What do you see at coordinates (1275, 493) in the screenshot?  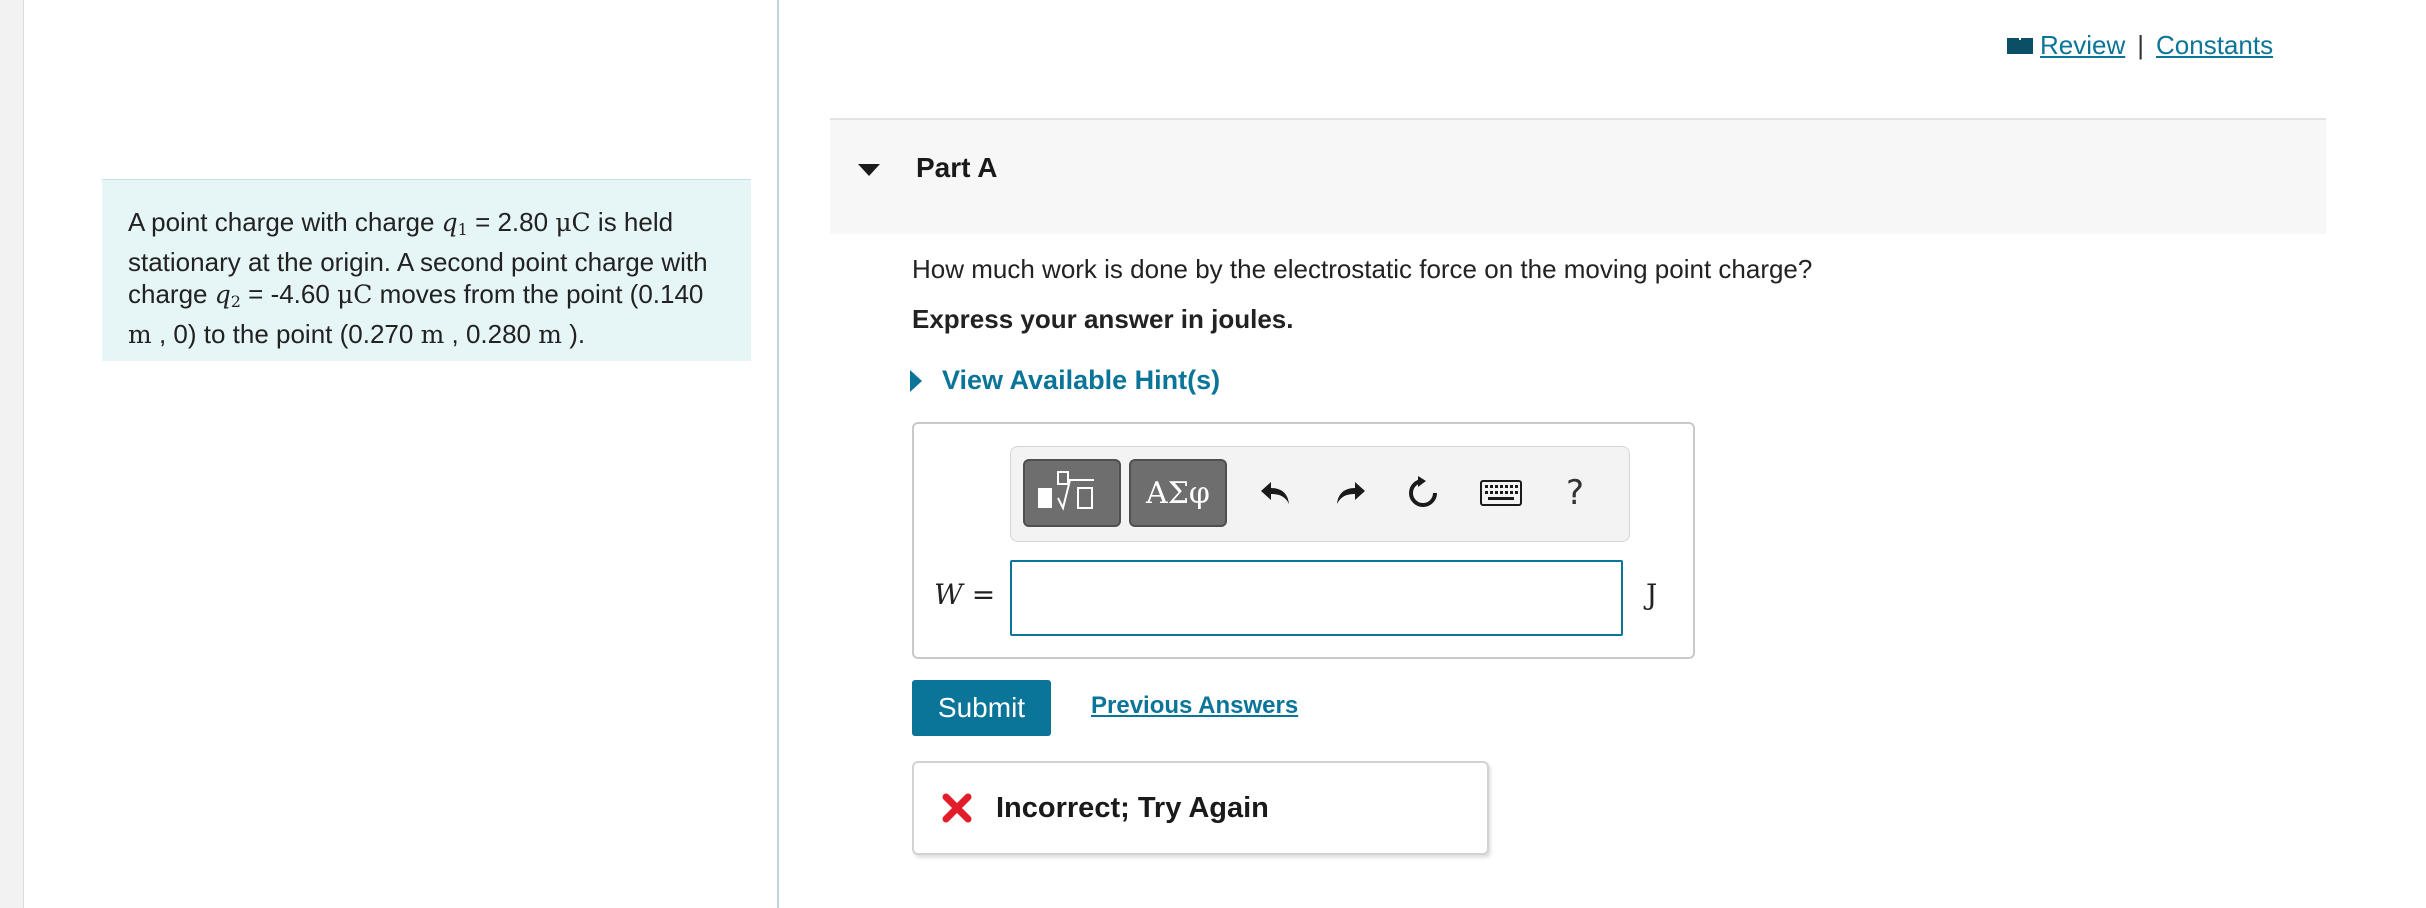 I see `undo-icon` at bounding box center [1275, 493].